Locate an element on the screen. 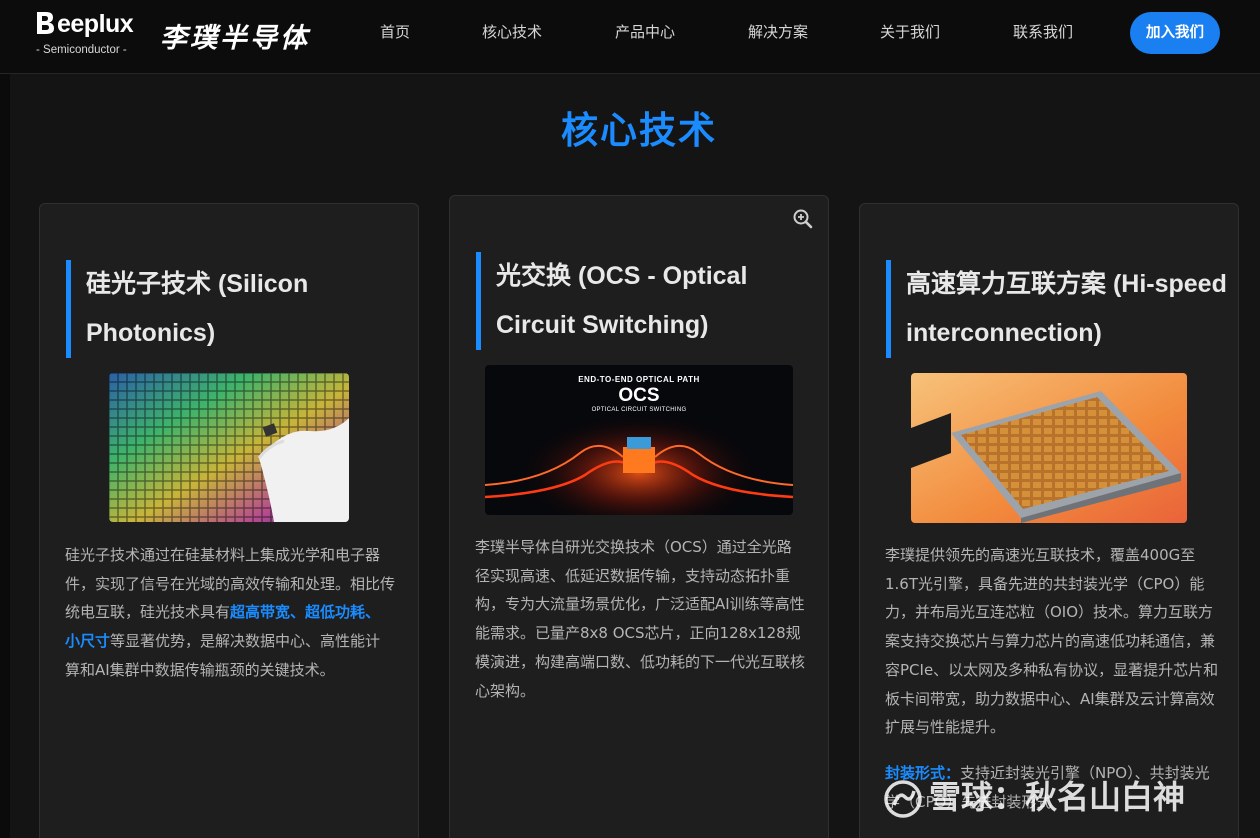  brand-logo: eeplux - Semiconductor - is located at coordinates (91, 36).